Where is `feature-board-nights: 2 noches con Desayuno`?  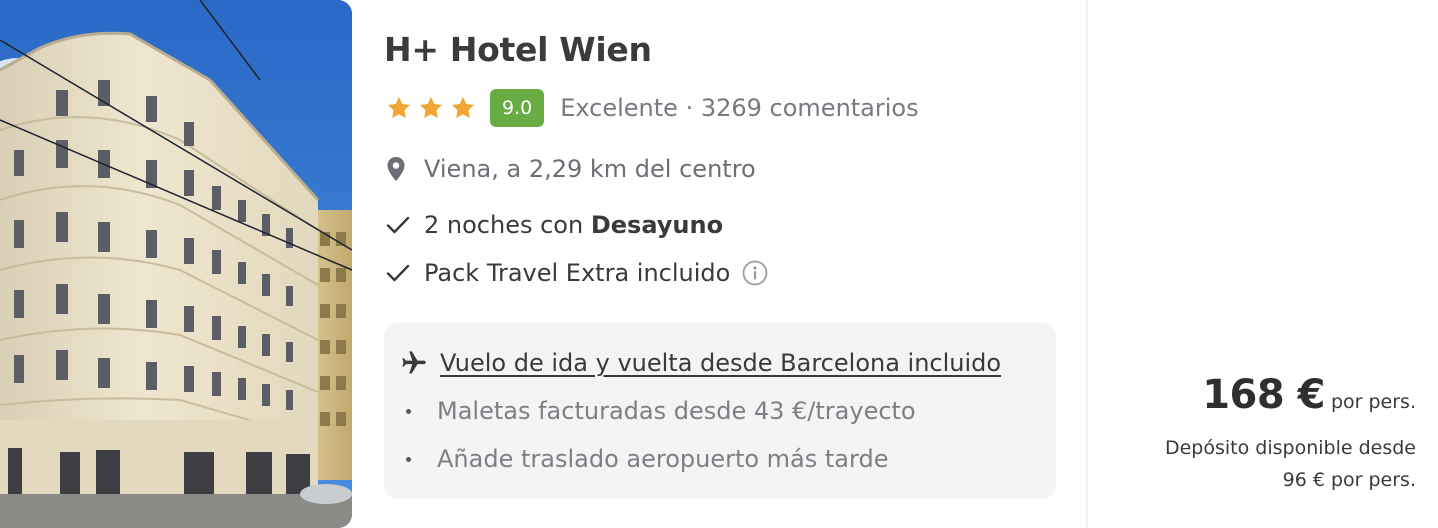 feature-board-nights: 2 noches con Desayuno is located at coordinates (554, 225).